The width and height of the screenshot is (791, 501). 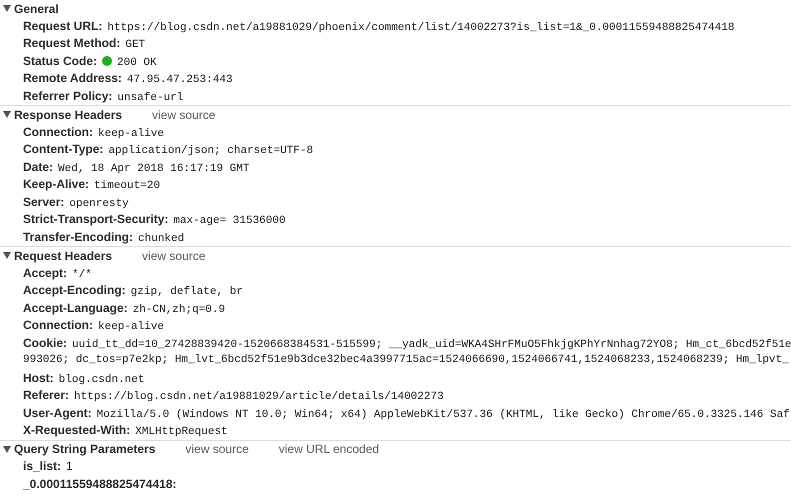 What do you see at coordinates (36, 9) in the screenshot?
I see `section-title: General` at bounding box center [36, 9].